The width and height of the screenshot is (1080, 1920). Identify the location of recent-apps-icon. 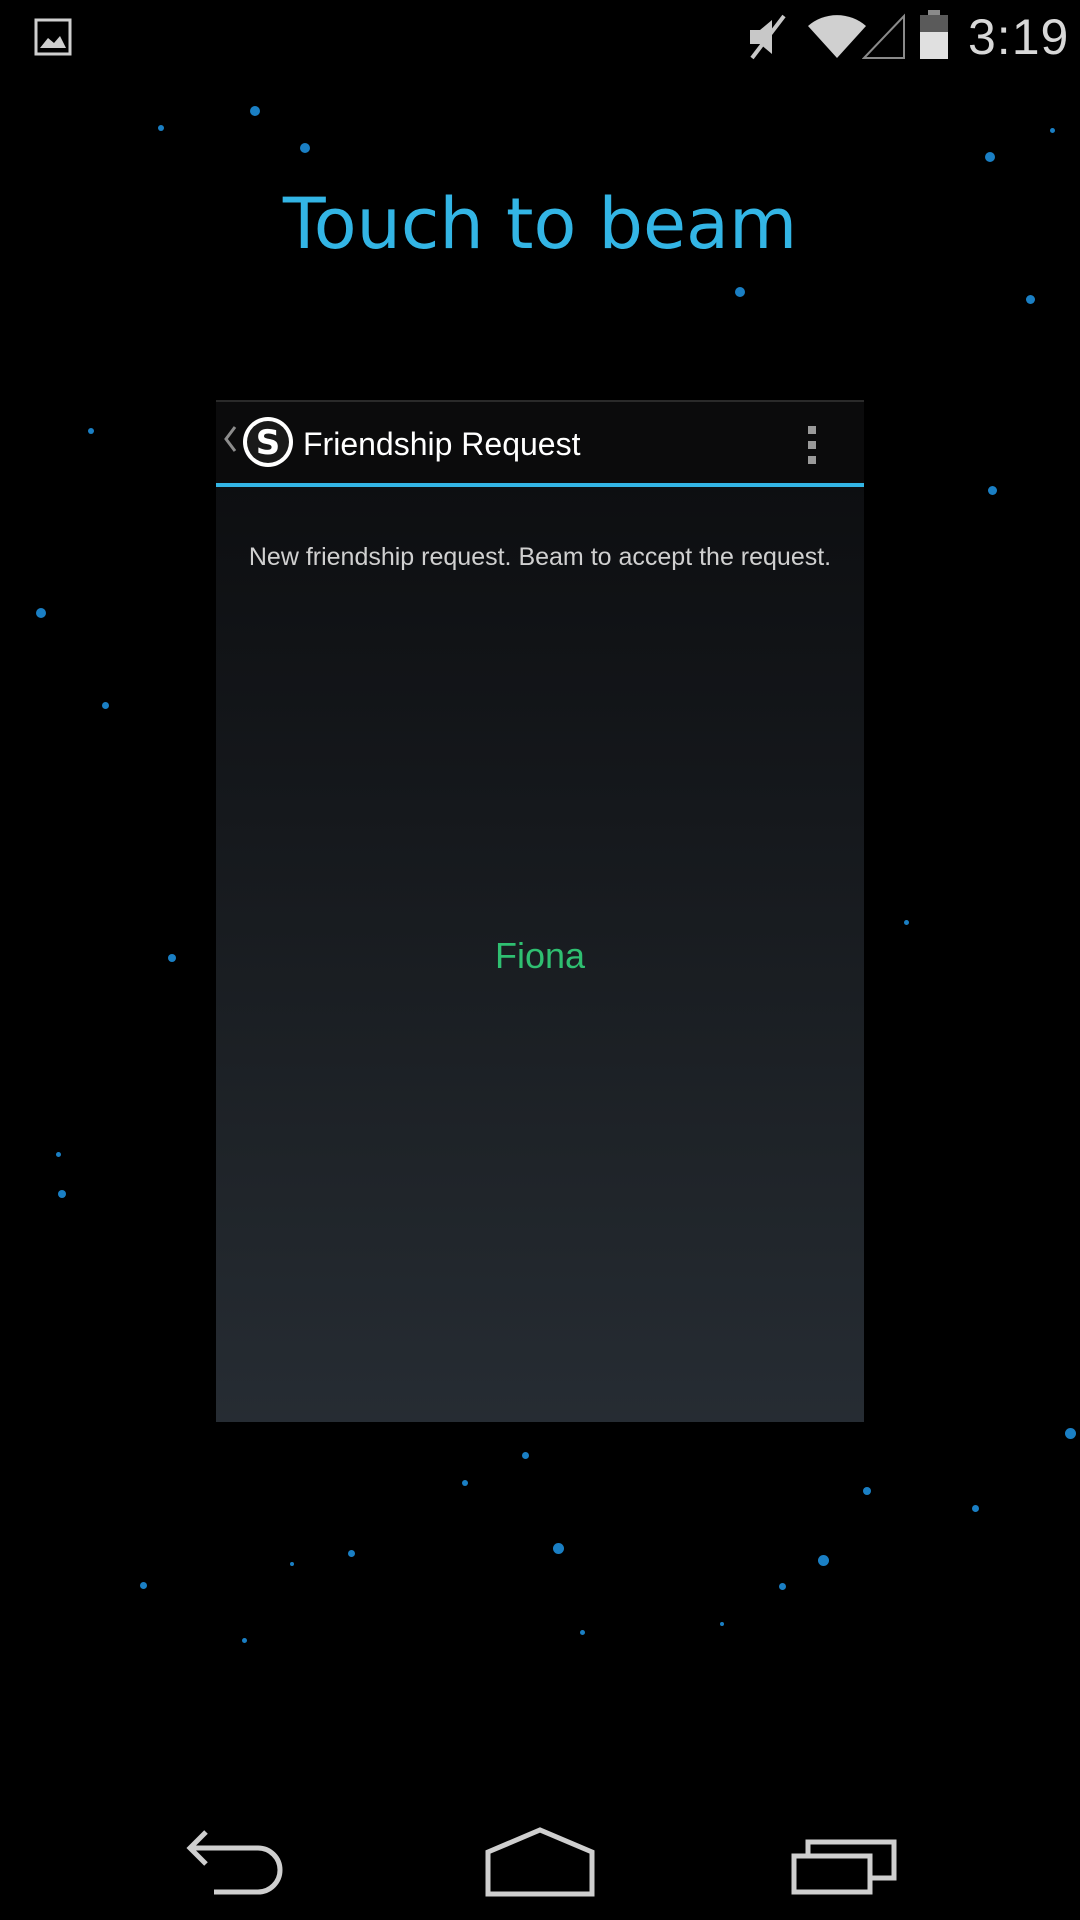
(840, 1860).